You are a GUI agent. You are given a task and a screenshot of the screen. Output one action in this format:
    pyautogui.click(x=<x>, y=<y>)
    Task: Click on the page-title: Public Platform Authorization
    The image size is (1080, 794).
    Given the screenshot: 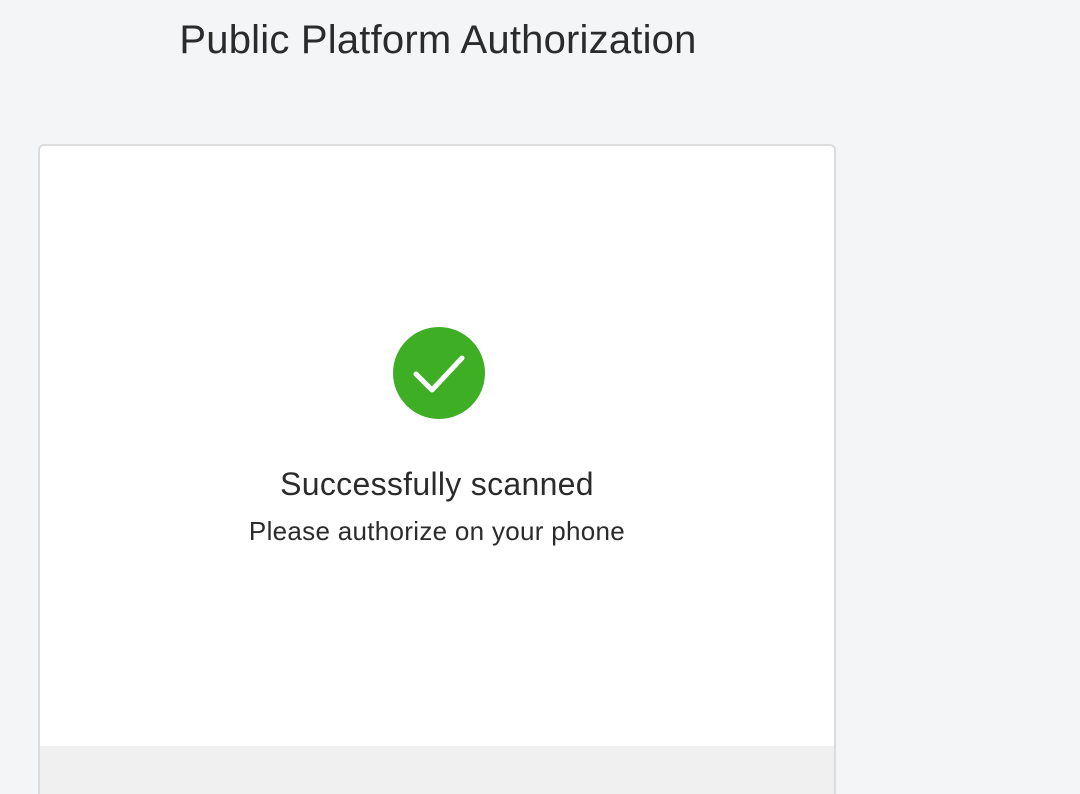 What is the action you would take?
    pyautogui.click(x=438, y=40)
    